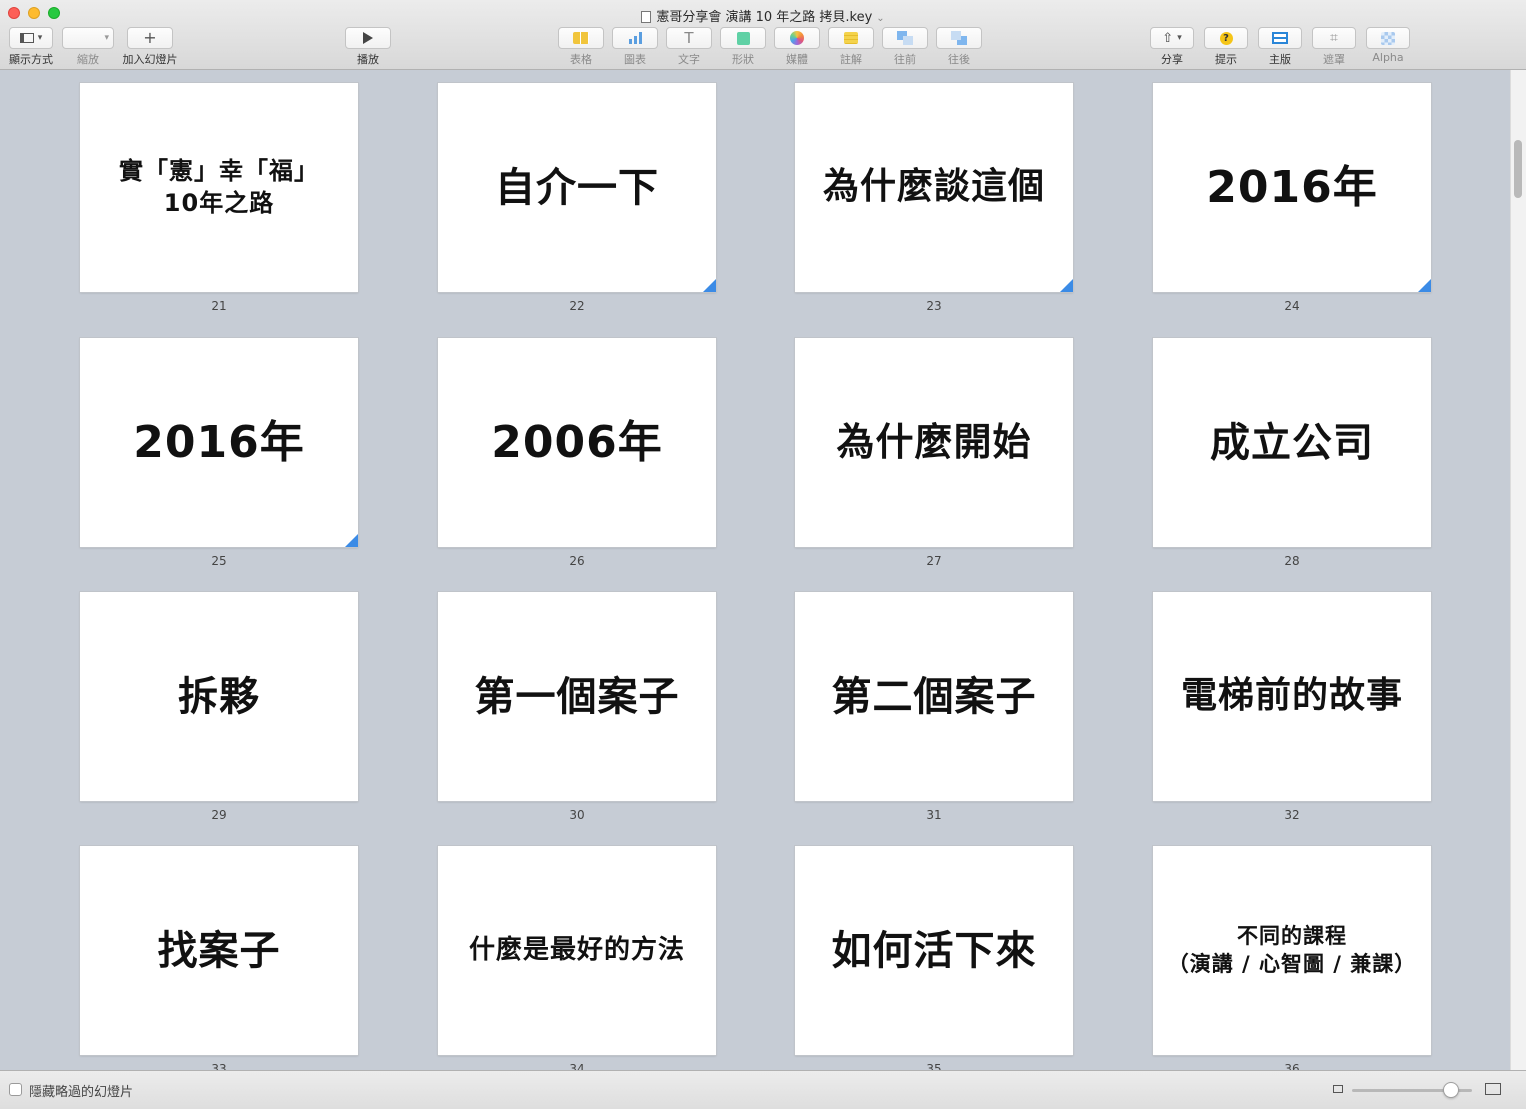  I want to click on media-label: 媒體, so click(797, 59).